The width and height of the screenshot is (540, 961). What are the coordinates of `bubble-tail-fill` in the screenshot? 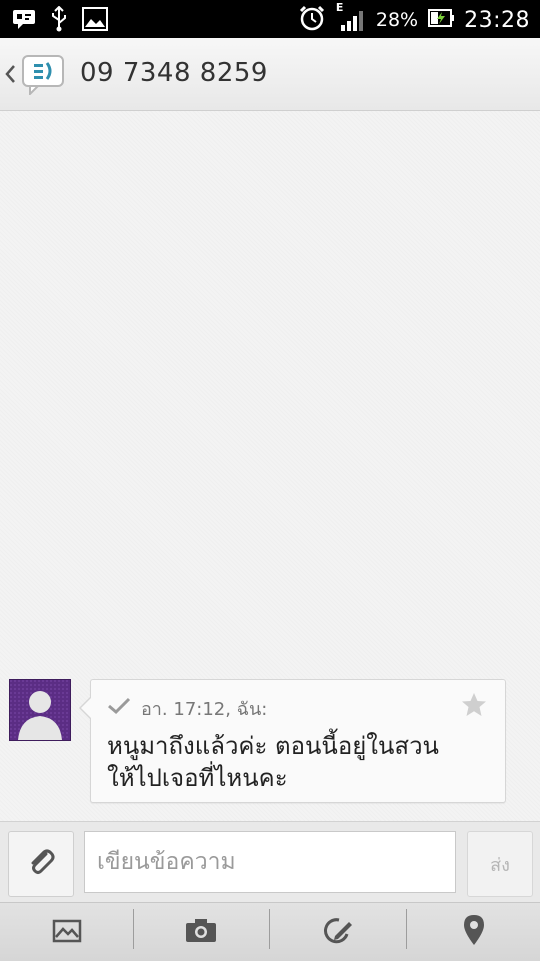 It's located at (86, 708).